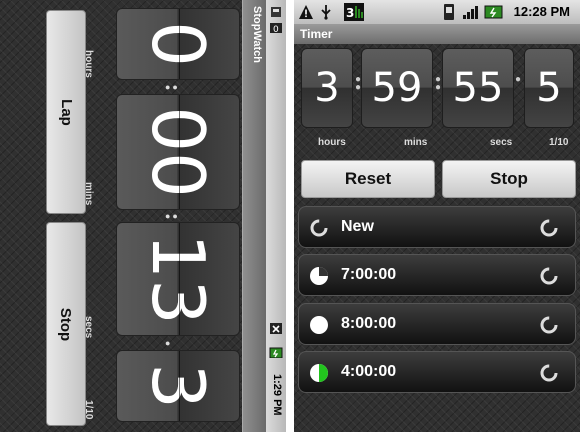 The width and height of the screenshot is (580, 432). I want to click on timer-tenths-value: 5, so click(549, 88).